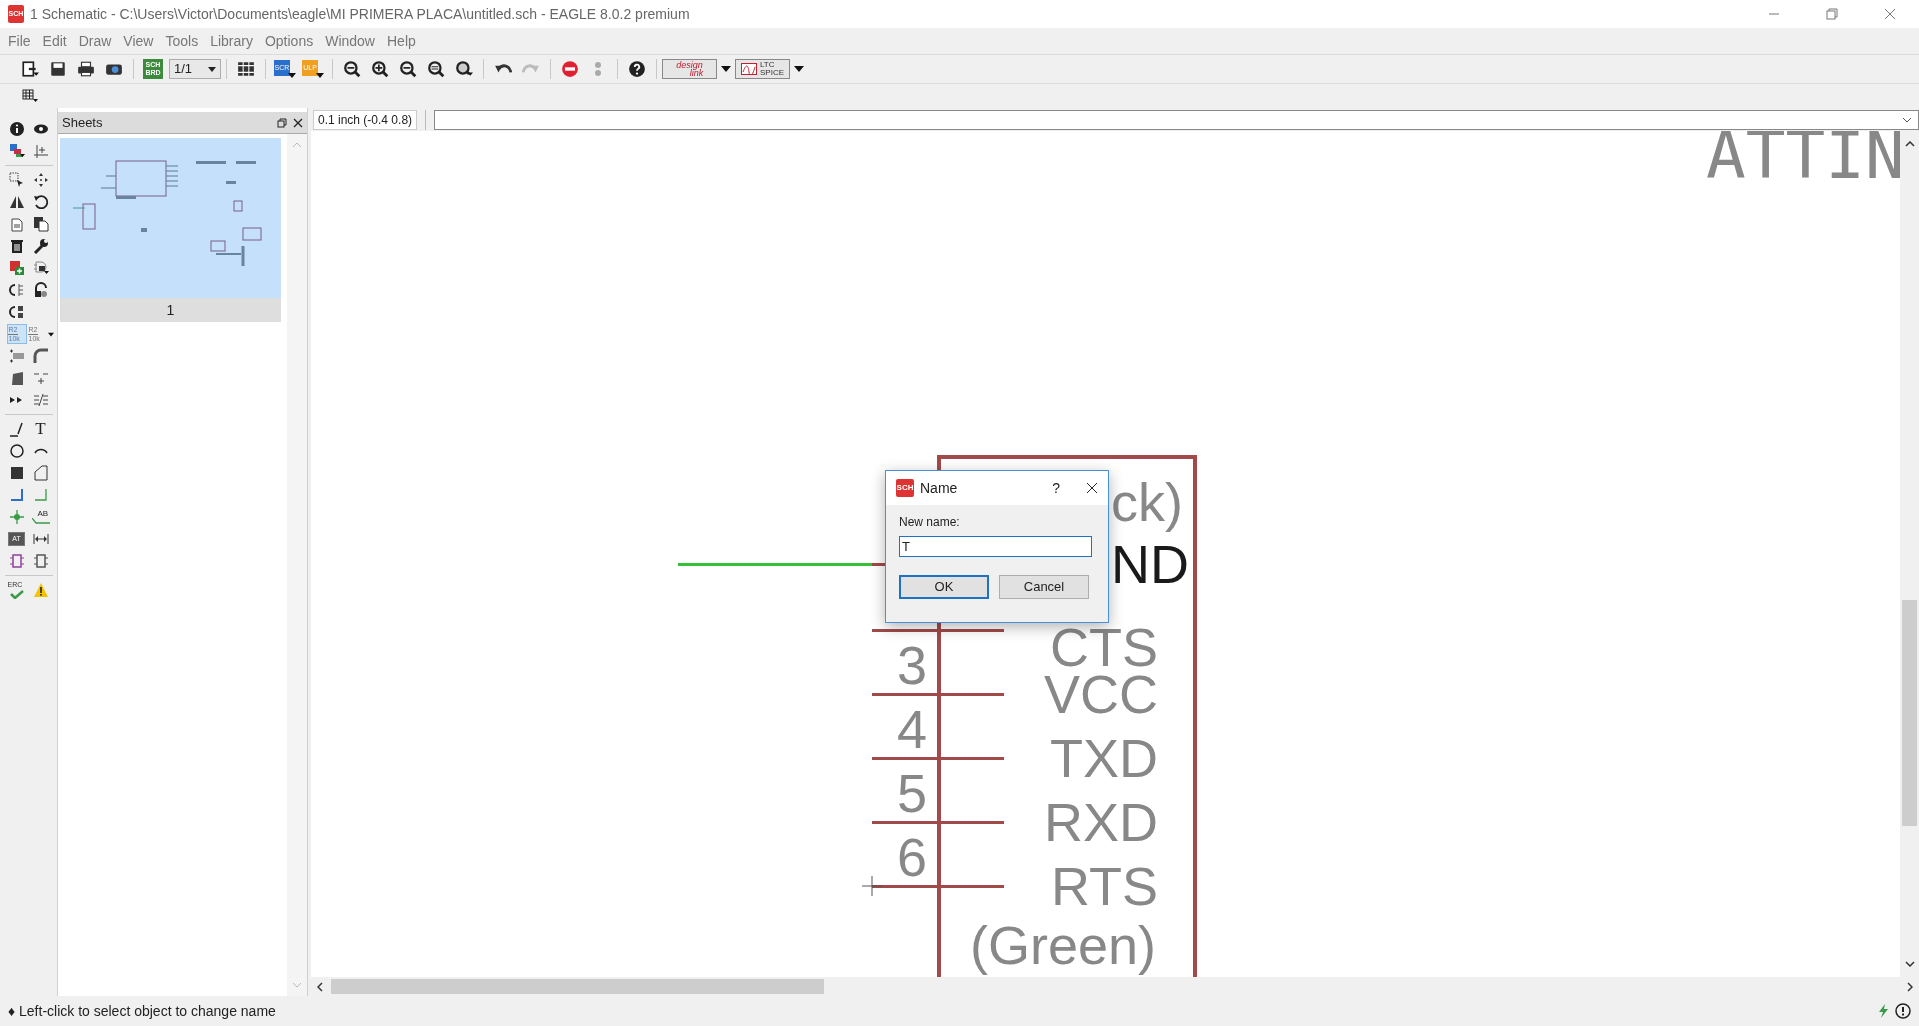 This screenshot has height=1026, width=1919. What do you see at coordinates (54, 41) in the screenshot?
I see `menu-item: Edit` at bounding box center [54, 41].